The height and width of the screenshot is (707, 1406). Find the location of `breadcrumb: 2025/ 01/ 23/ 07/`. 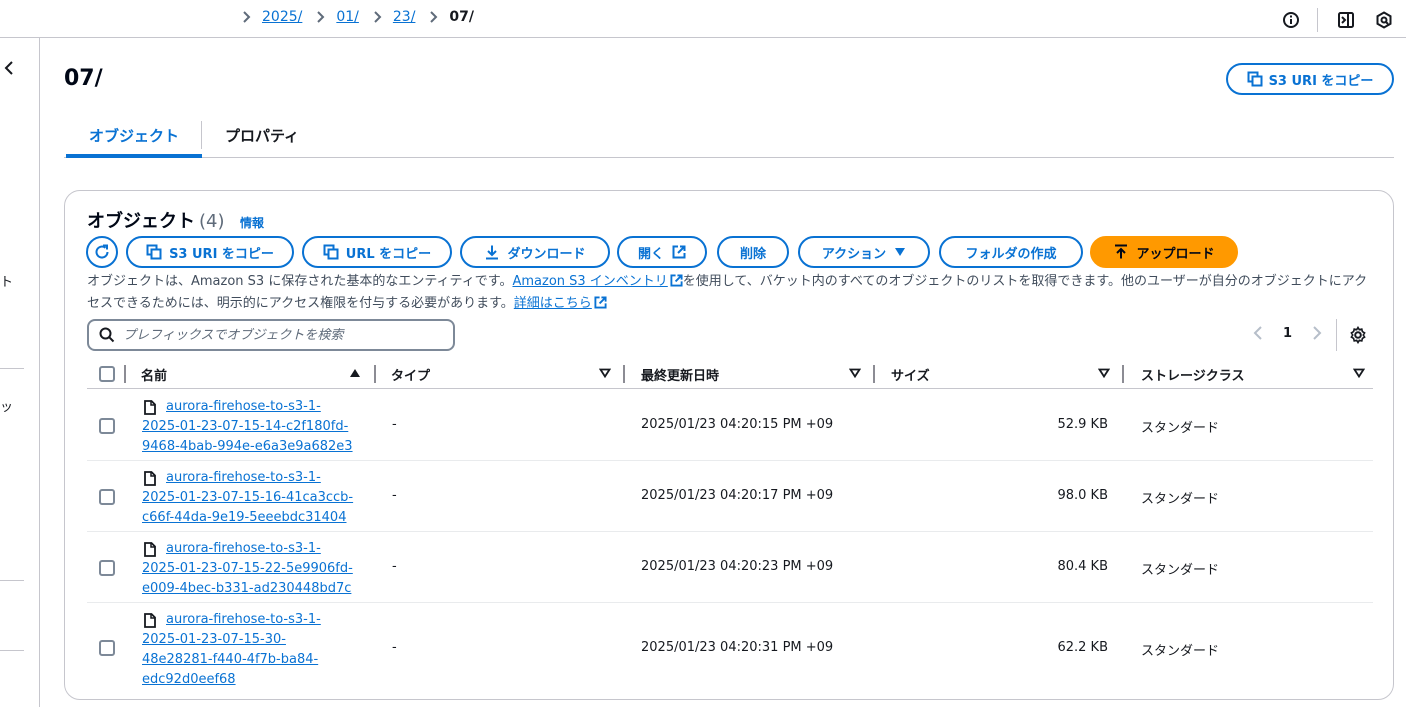

breadcrumb: 2025/ 01/ 23/ 07/ is located at coordinates (357, 17).